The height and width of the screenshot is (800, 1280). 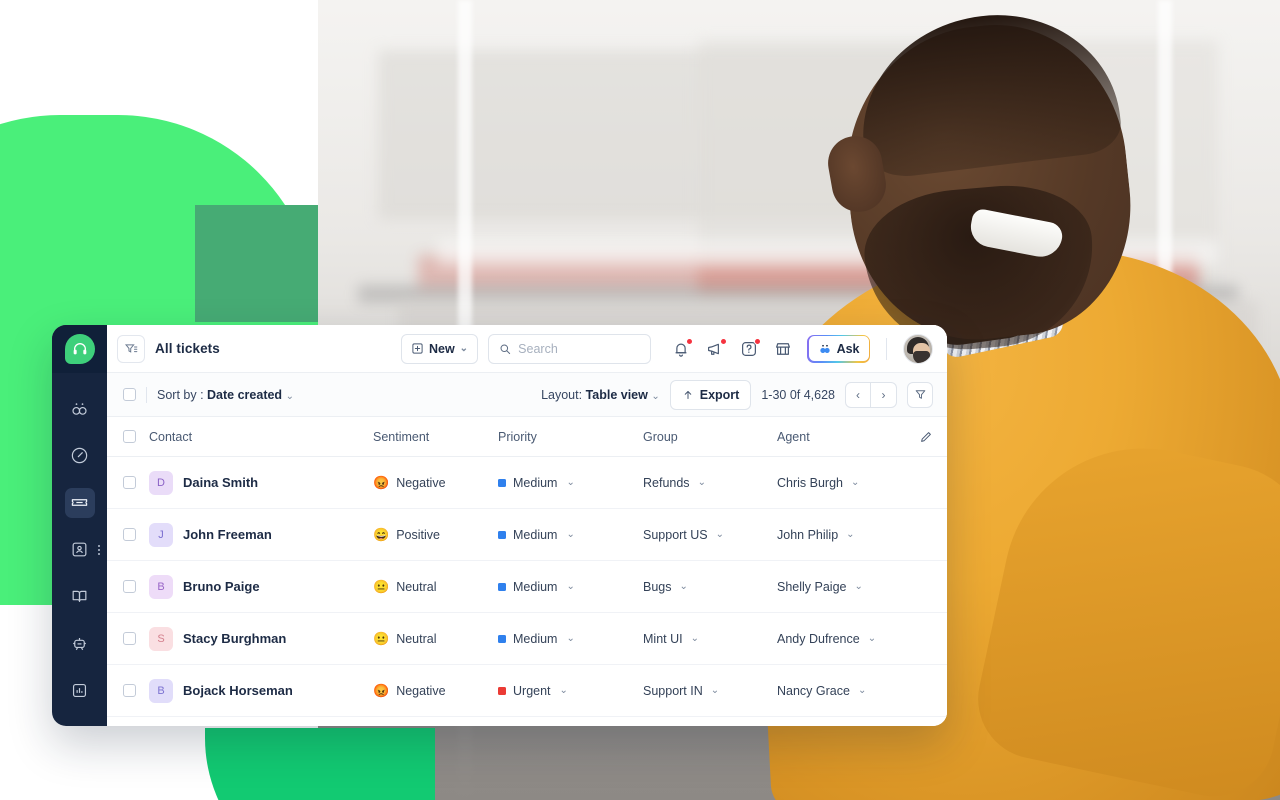 What do you see at coordinates (570, 691) in the screenshot?
I see `priority-cell: Urgent ⌄` at bounding box center [570, 691].